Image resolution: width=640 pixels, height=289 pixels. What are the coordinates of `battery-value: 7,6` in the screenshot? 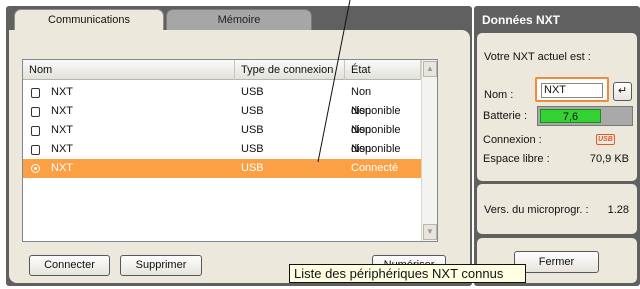 It's located at (570, 117).